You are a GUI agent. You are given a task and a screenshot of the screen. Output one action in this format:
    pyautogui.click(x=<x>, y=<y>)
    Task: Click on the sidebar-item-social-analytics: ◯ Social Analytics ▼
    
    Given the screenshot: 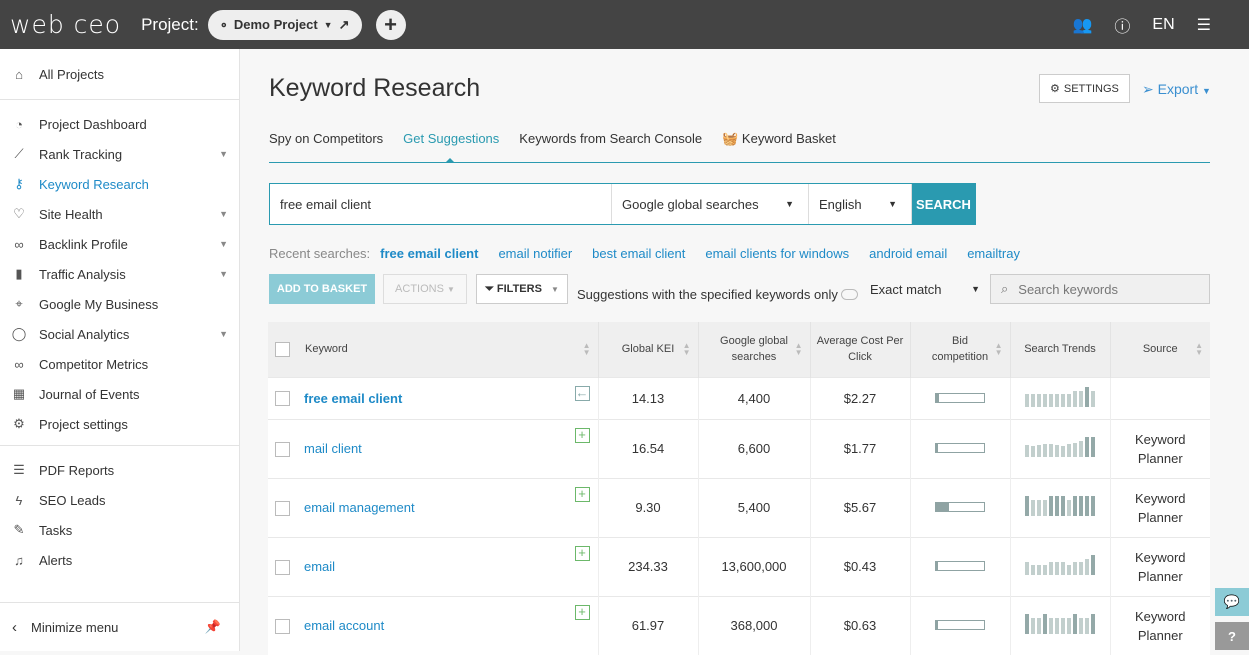 What is the action you would take?
    pyautogui.click(x=119, y=334)
    